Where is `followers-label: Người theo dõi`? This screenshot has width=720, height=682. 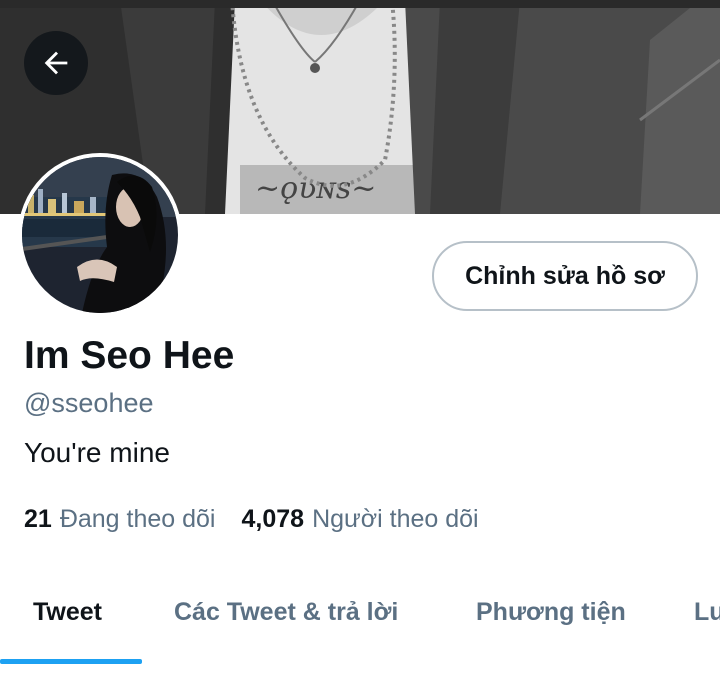 followers-label: Người theo dõi is located at coordinates (395, 519).